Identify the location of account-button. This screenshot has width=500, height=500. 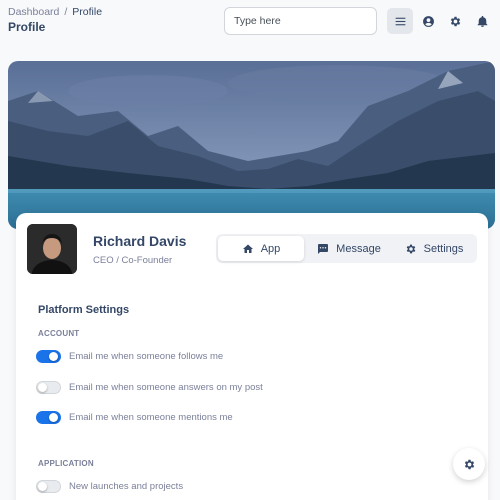
(428, 21).